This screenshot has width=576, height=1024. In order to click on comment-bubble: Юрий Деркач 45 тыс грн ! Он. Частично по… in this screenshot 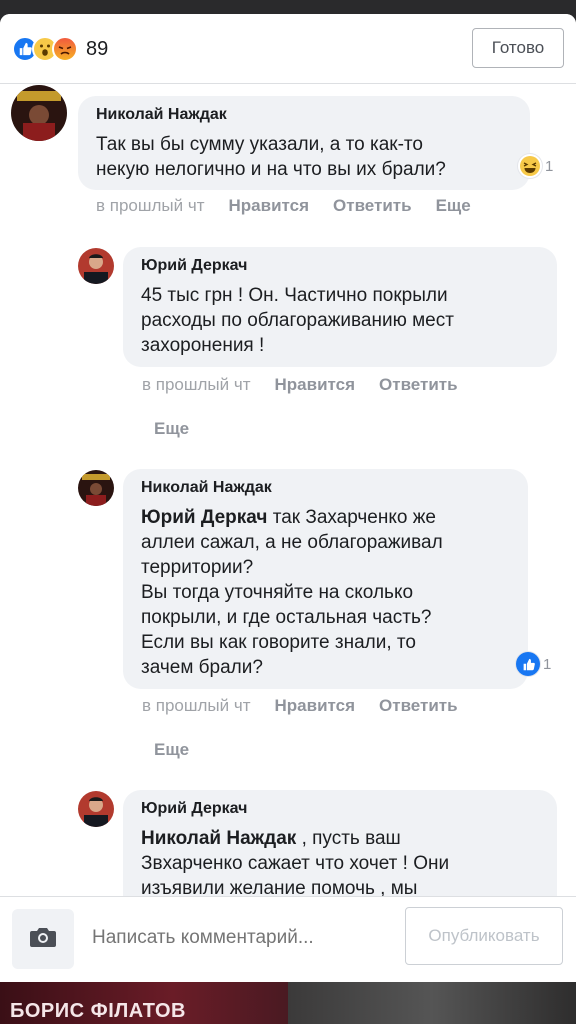, I will do `click(340, 307)`.